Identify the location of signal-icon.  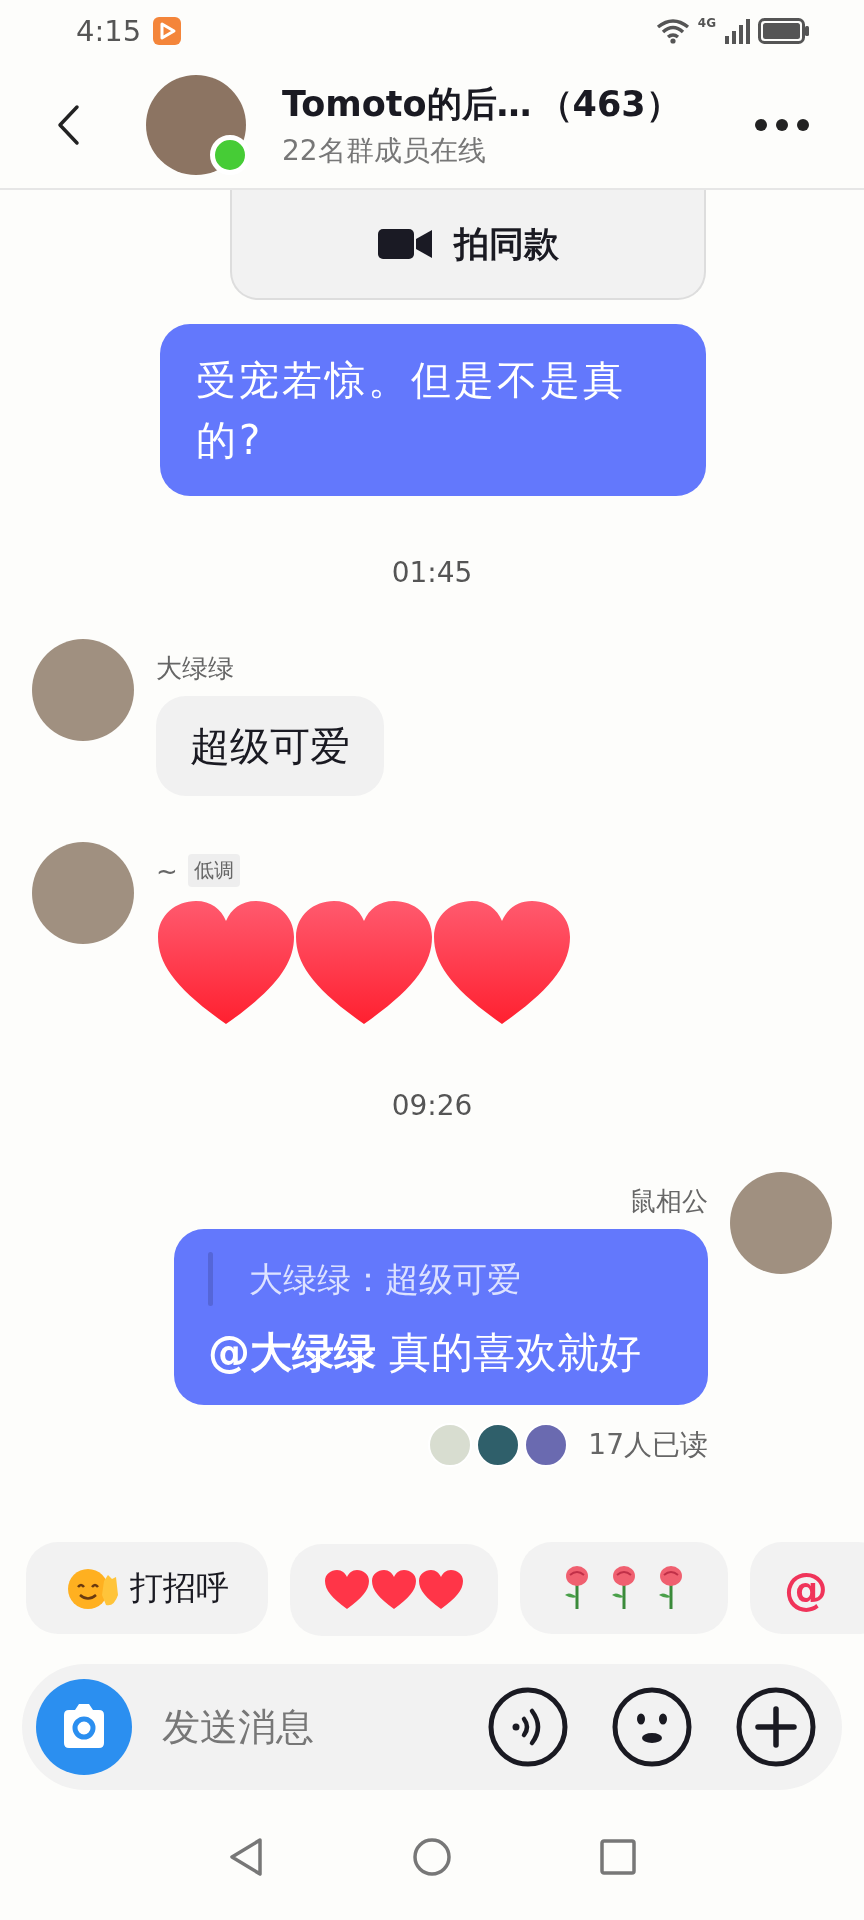
(737, 31).